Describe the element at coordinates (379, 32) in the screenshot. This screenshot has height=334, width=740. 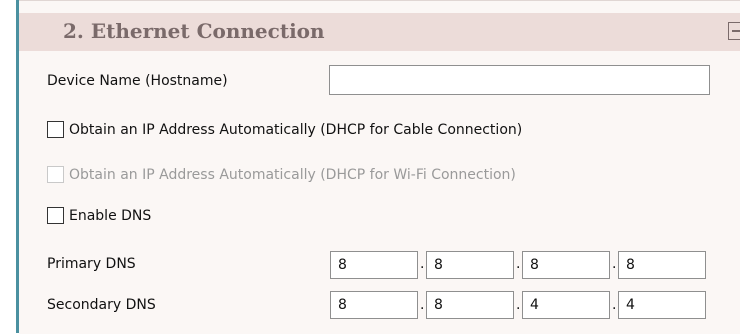
I see `section-header: 2. Ethernet Connection` at that location.